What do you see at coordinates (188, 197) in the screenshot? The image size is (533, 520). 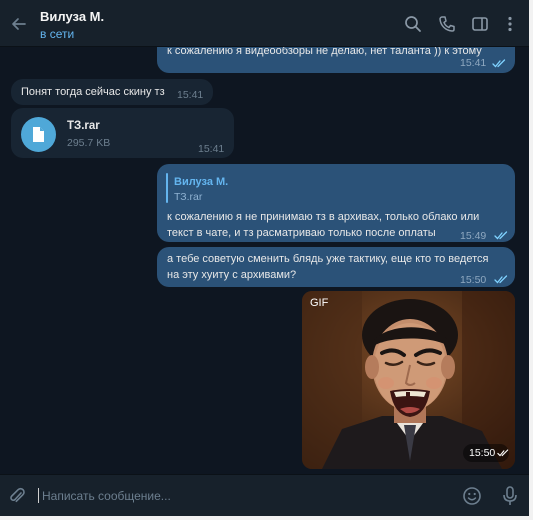 I see `reply-preview: ТЗ.rar` at bounding box center [188, 197].